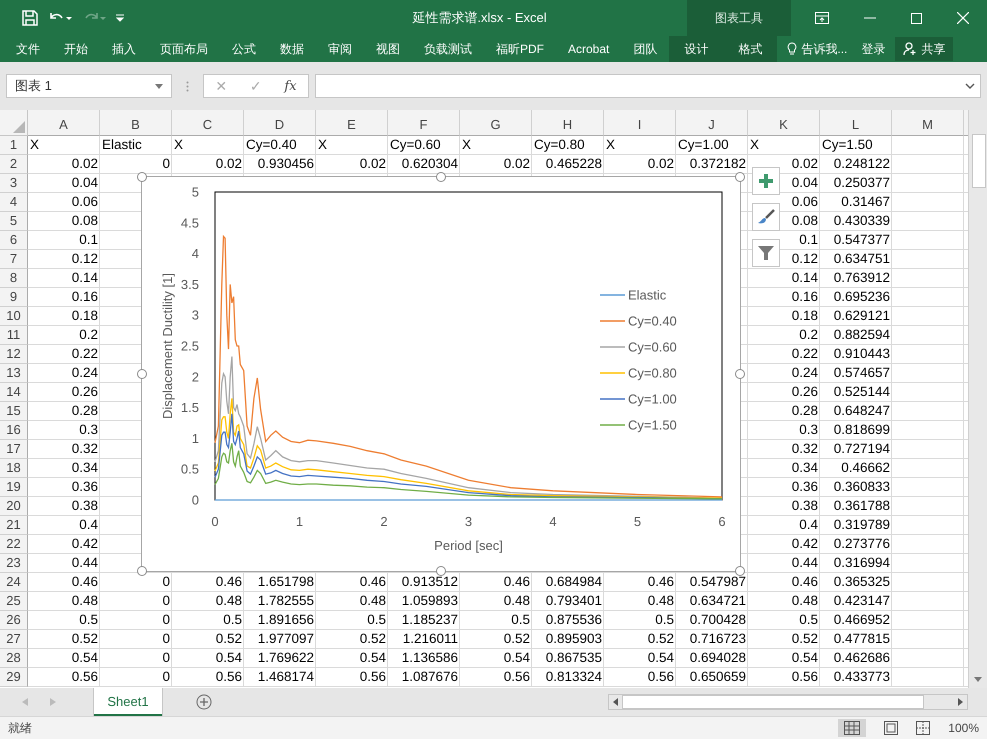 The image size is (987, 739). Describe the element at coordinates (14, 240) in the screenshot. I see `row-header: 6` at that location.